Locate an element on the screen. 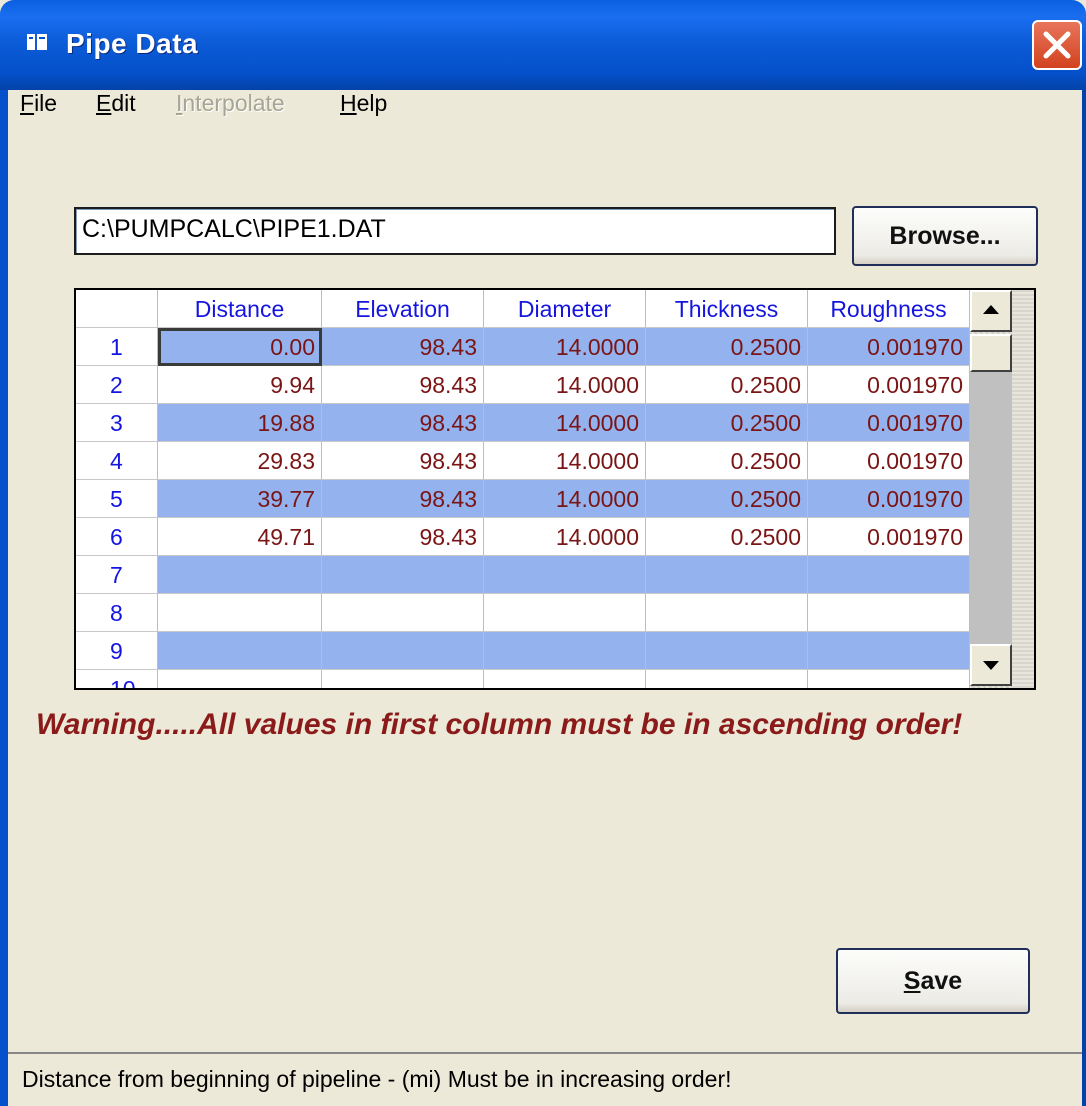 The height and width of the screenshot is (1106, 1086). row-number: 8 is located at coordinates (117, 613).